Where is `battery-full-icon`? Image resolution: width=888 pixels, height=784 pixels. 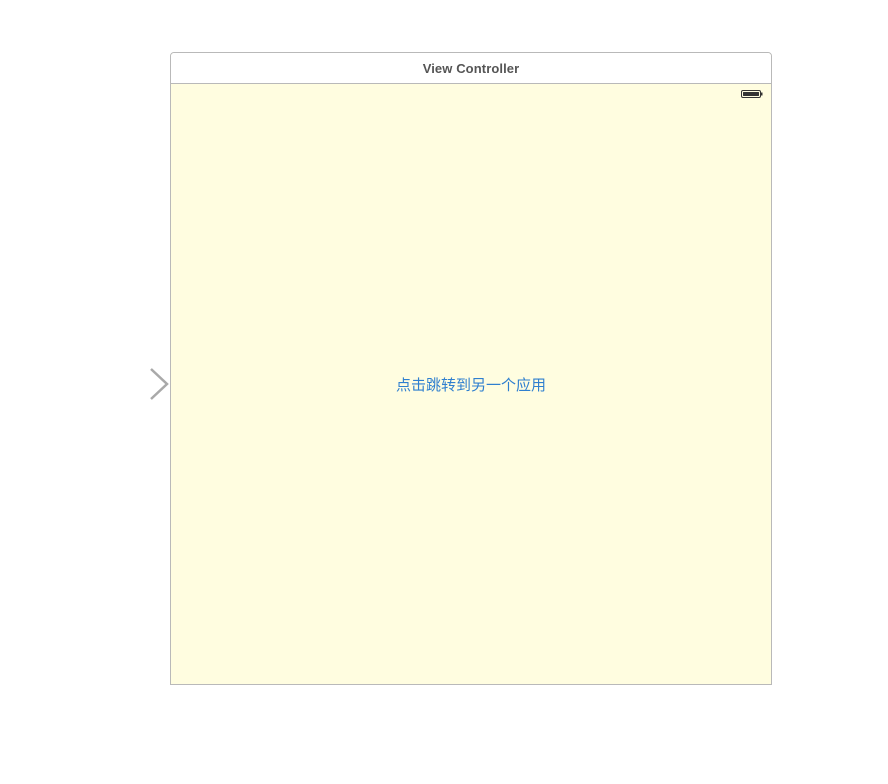
battery-full-icon is located at coordinates (752, 94).